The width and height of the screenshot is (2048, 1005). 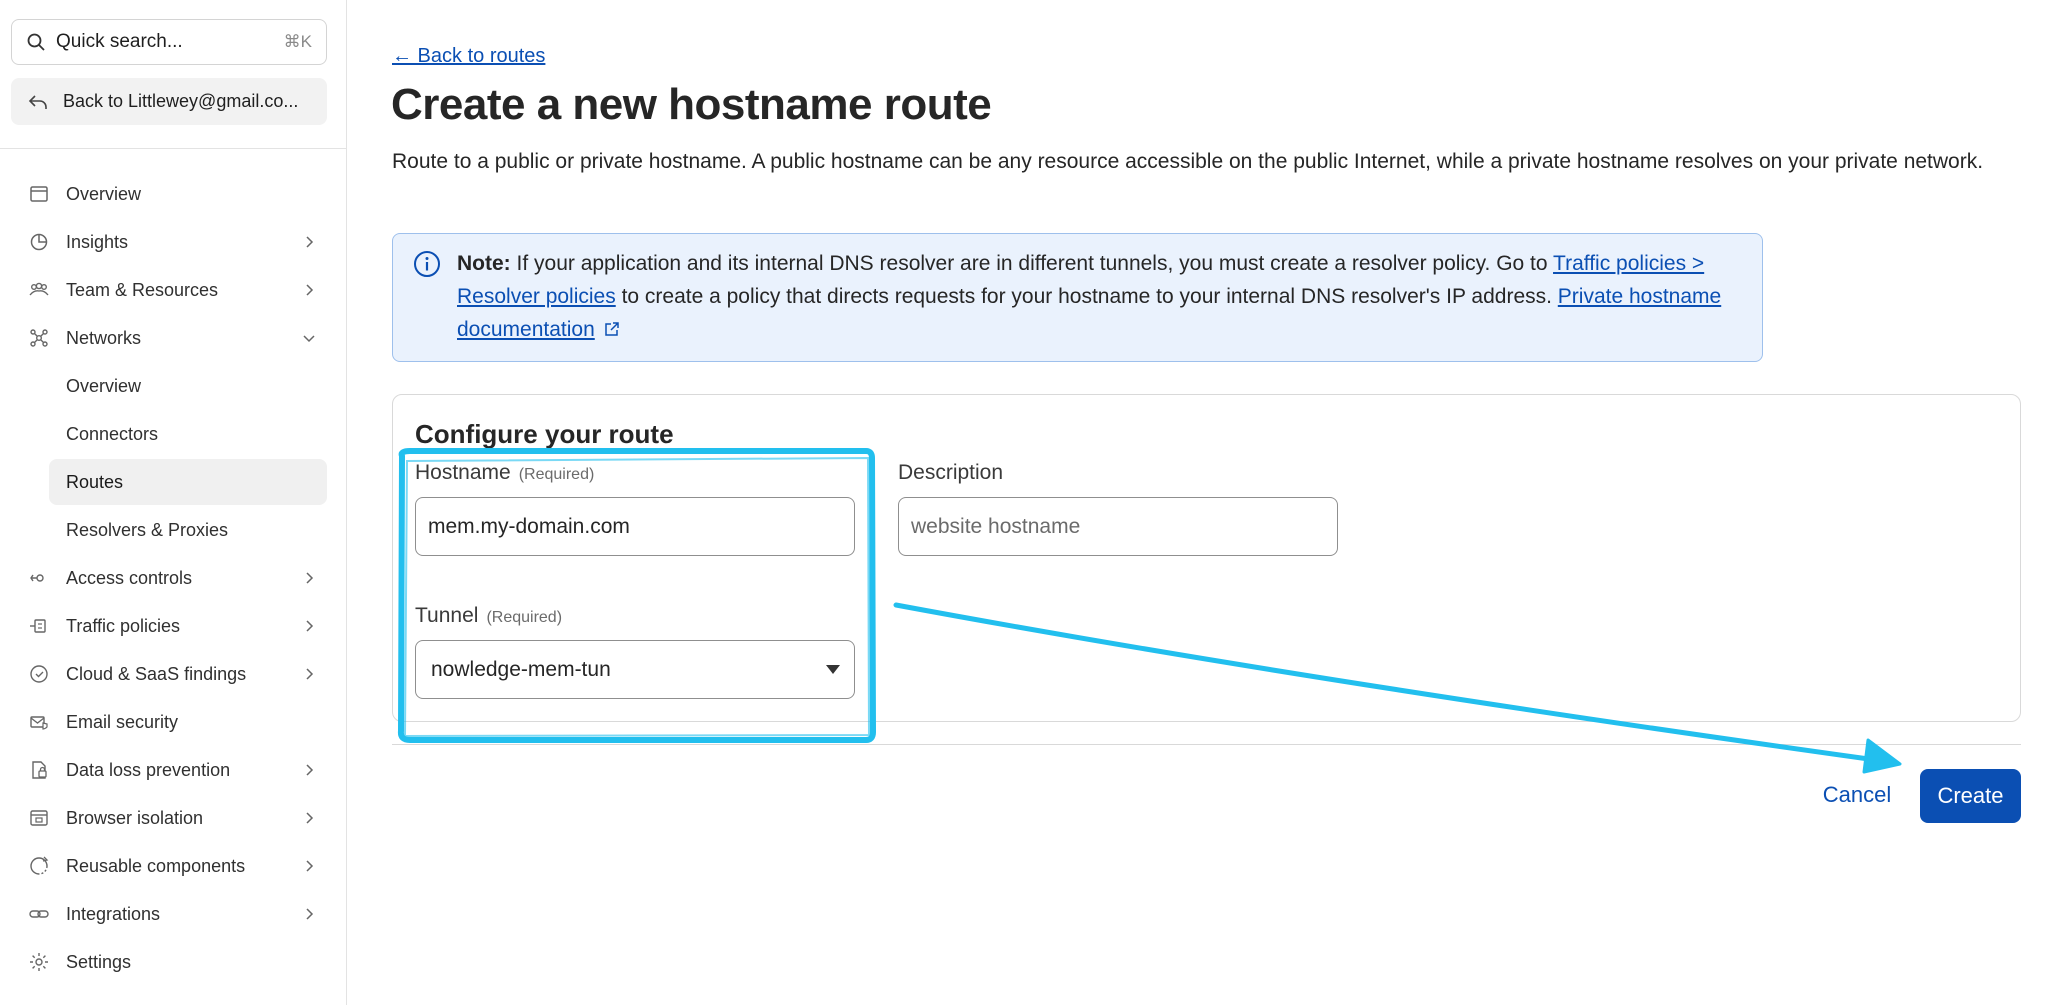 What do you see at coordinates (39, 723) in the screenshot?
I see `email-security-icon` at bounding box center [39, 723].